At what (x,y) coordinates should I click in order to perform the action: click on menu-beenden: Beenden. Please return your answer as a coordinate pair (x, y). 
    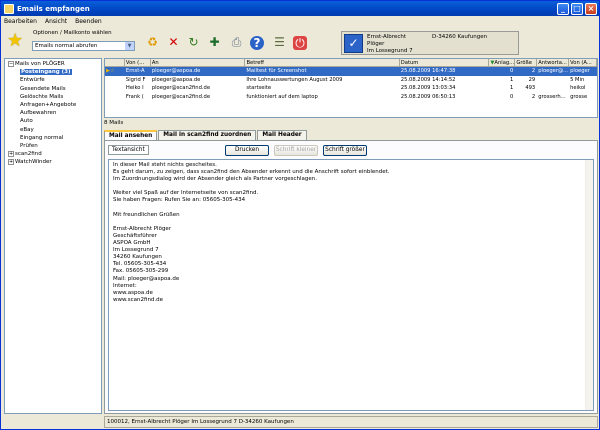
    Looking at the image, I should click on (88, 21).